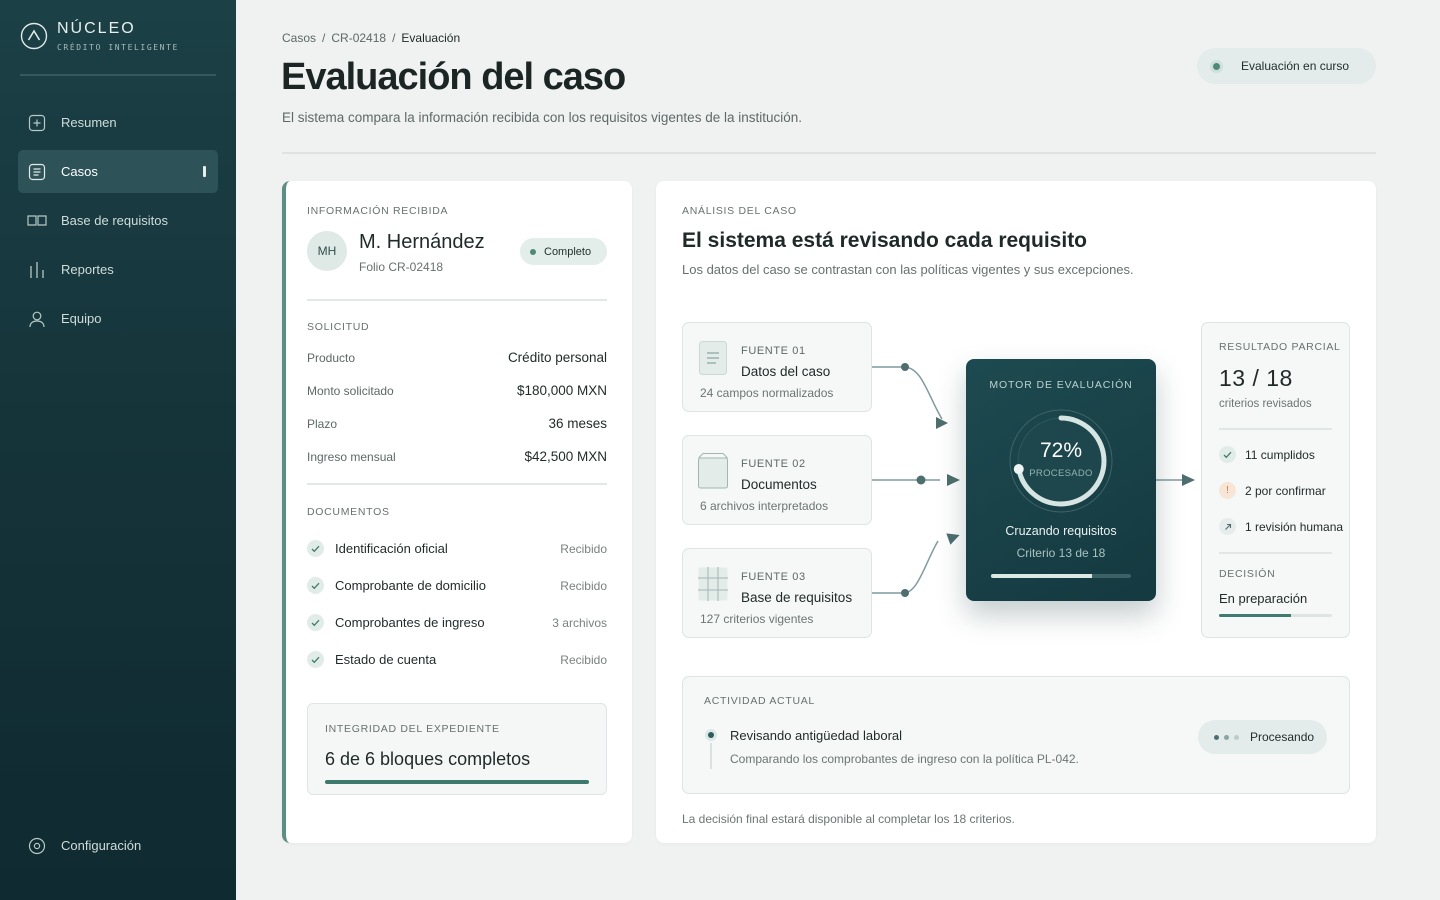  What do you see at coordinates (99, 36) in the screenshot?
I see `brand-logo: NÚCLEO CRÉDITO INTELIGENTE` at bounding box center [99, 36].